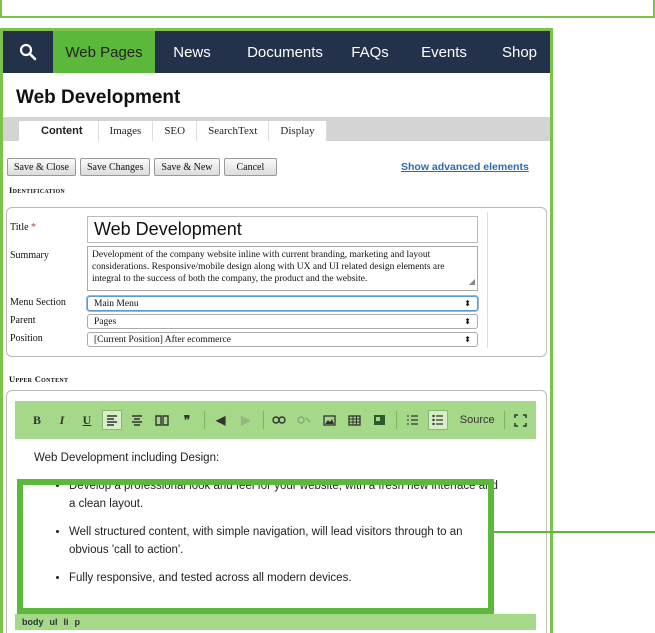 The image size is (655, 633). What do you see at coordinates (127, 458) in the screenshot?
I see `content-intro: Web Development including Design:` at bounding box center [127, 458].